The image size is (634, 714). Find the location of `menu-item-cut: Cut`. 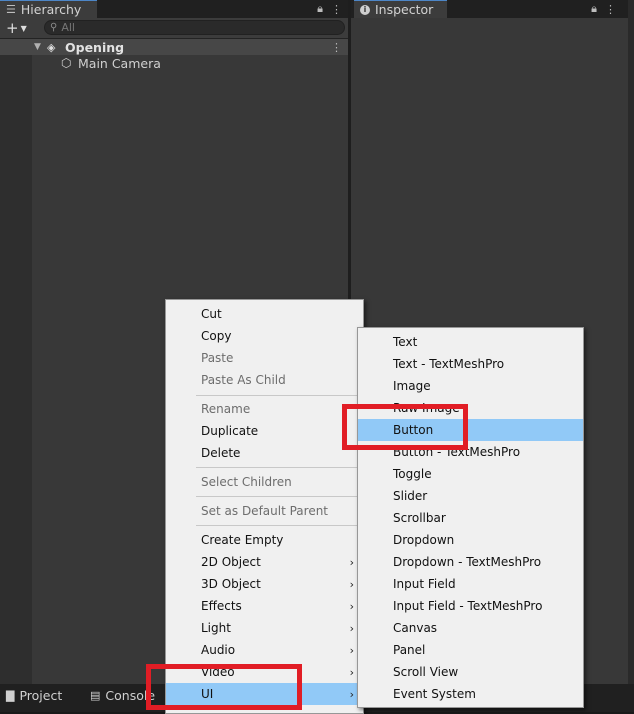

menu-item-cut: Cut is located at coordinates (264, 314).